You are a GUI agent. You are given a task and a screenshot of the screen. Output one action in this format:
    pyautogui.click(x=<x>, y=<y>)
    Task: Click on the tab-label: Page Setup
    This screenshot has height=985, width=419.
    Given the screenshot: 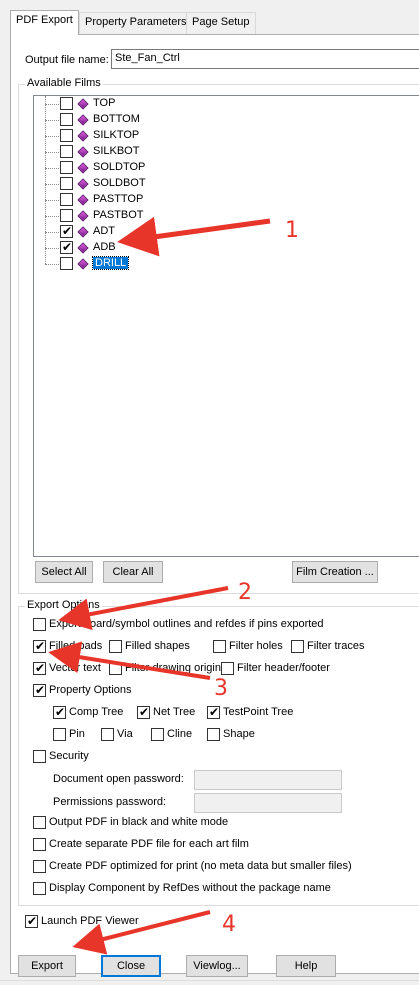 What is the action you would take?
    pyautogui.click(x=221, y=22)
    